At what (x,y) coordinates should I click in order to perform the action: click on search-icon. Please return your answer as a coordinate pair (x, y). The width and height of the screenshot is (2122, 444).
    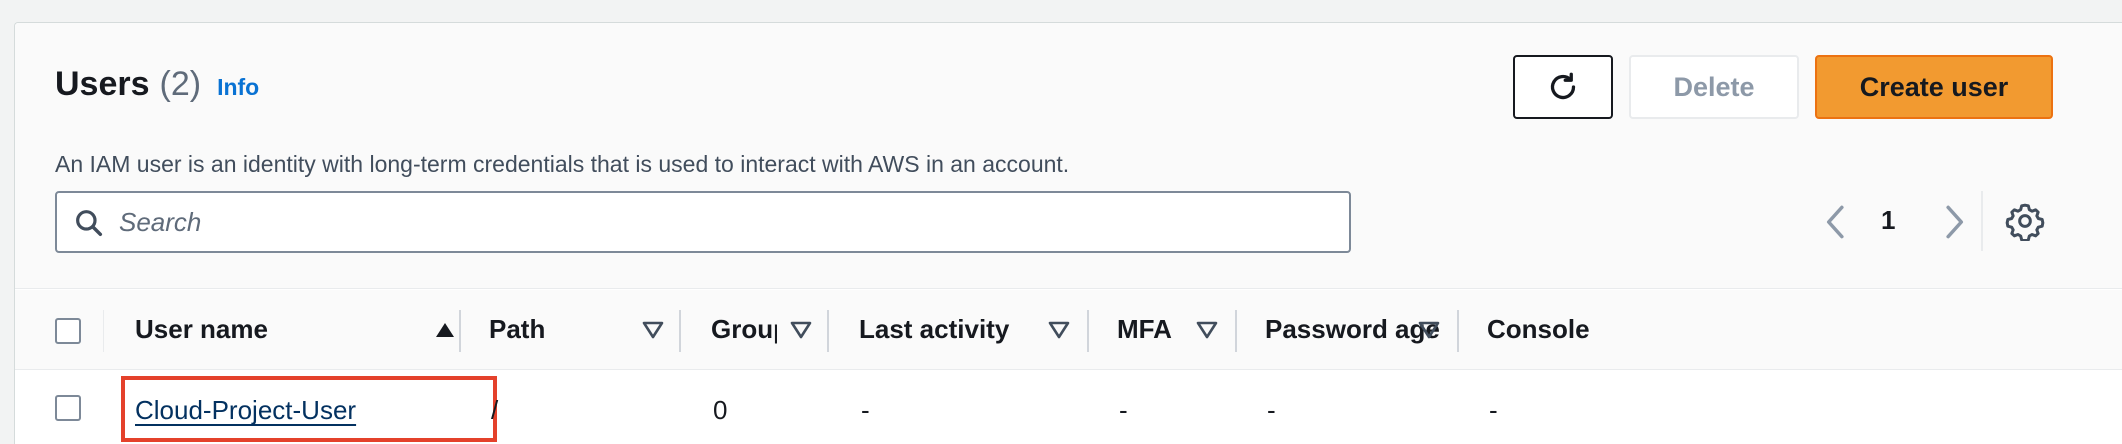
    Looking at the image, I should click on (89, 223).